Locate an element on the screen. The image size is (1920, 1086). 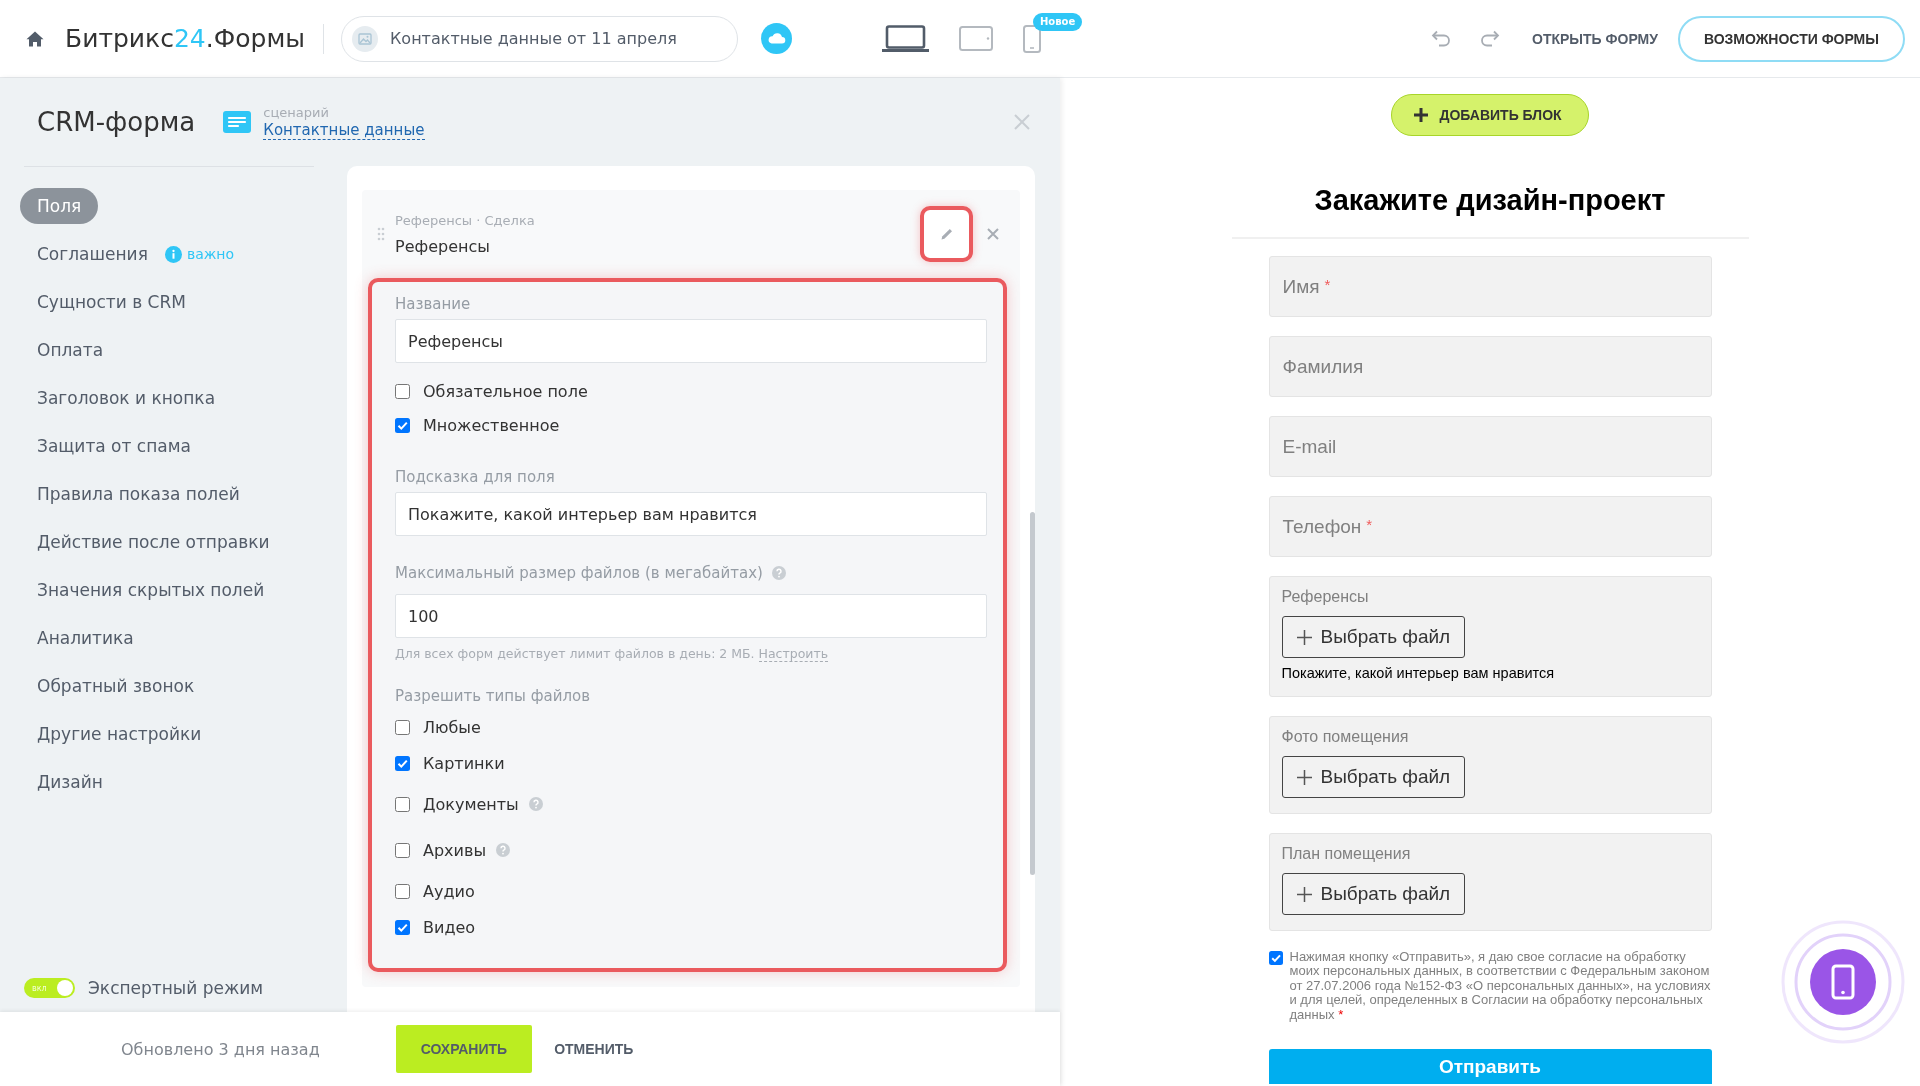
redo-icon is located at coordinates (1489, 38).